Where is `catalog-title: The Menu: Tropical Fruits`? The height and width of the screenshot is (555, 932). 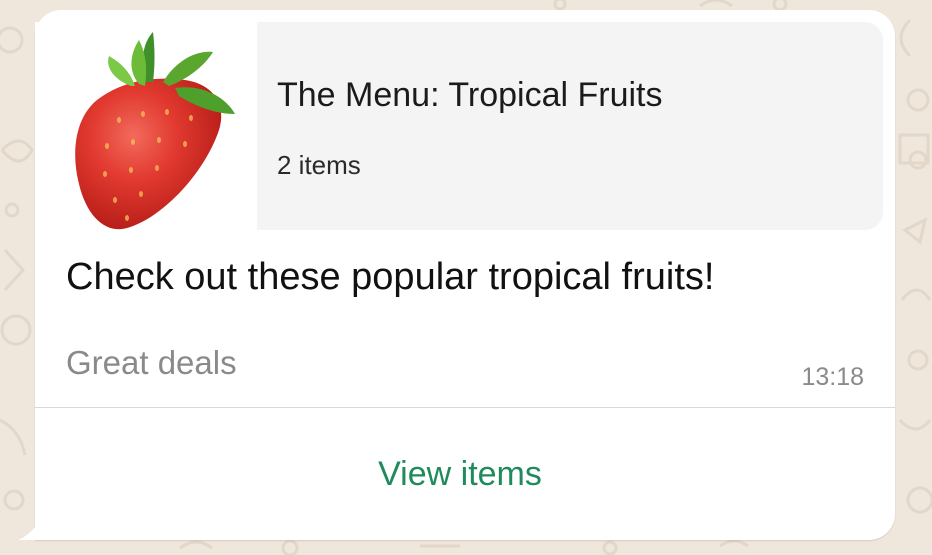 catalog-title: The Menu: Tropical Fruits is located at coordinates (470, 95).